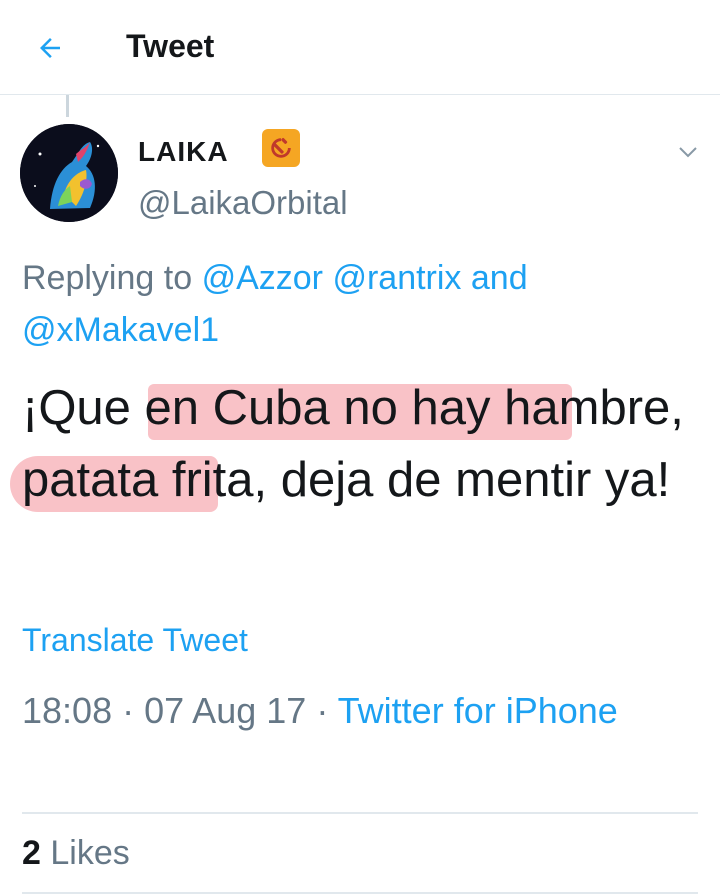 The image size is (720, 896). Describe the element at coordinates (183, 152) in the screenshot. I see `author-name: LAIKA` at that location.